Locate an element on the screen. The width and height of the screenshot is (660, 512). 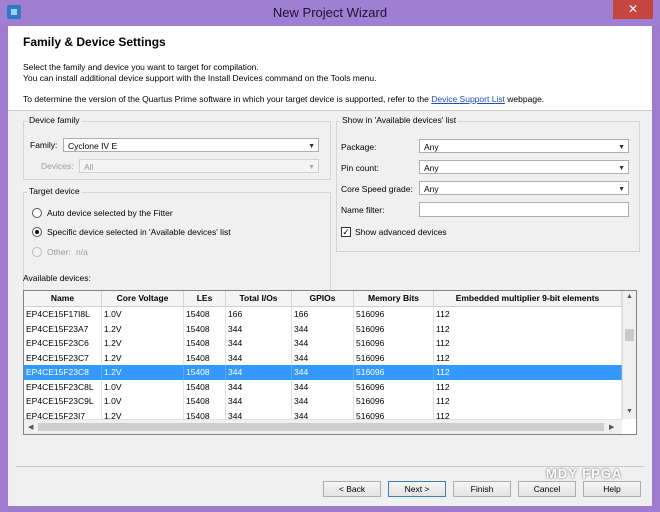
table-cell: 166 is located at coordinates (323, 314).